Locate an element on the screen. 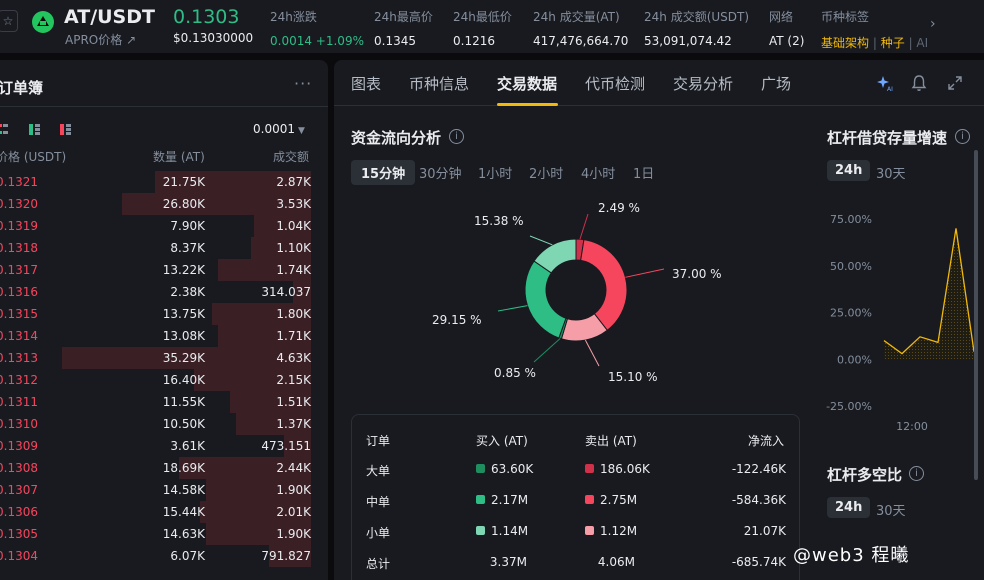 The height and width of the screenshot is (580, 984). ask-price: 0.1309 is located at coordinates (19, 446).